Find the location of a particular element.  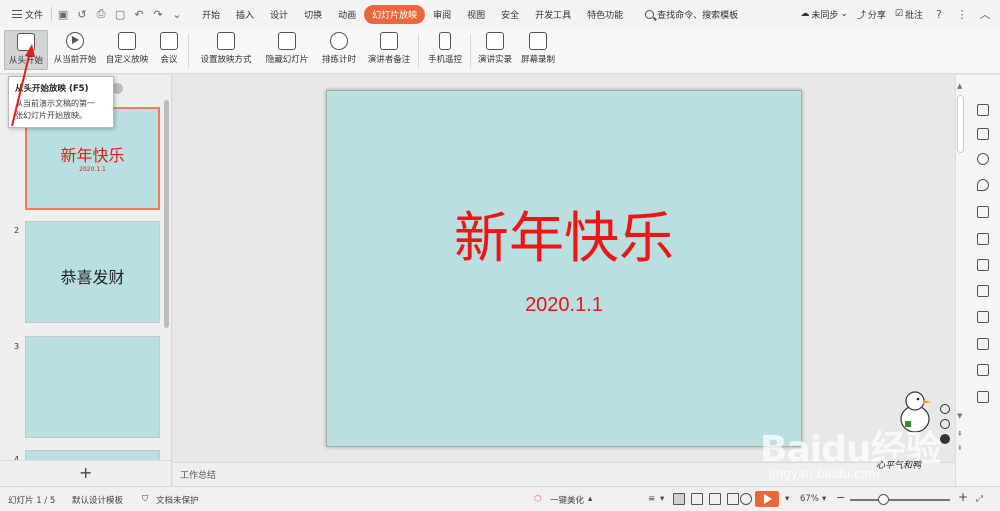

hide-slide-button: 隐藏幻灯片 is located at coordinates (287, 50).